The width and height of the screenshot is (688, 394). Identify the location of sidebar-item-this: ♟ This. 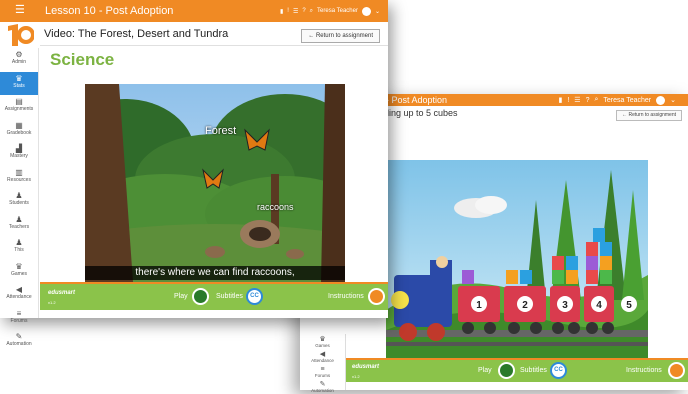
(19, 248).